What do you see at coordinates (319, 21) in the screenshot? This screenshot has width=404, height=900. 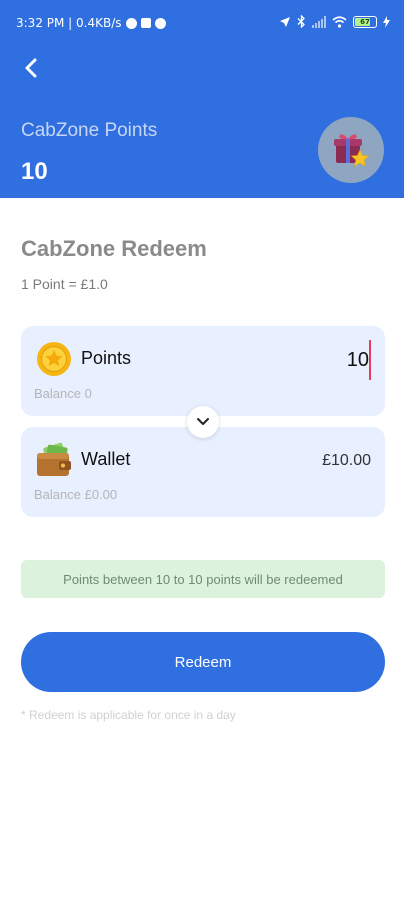 I see `signal-icon` at bounding box center [319, 21].